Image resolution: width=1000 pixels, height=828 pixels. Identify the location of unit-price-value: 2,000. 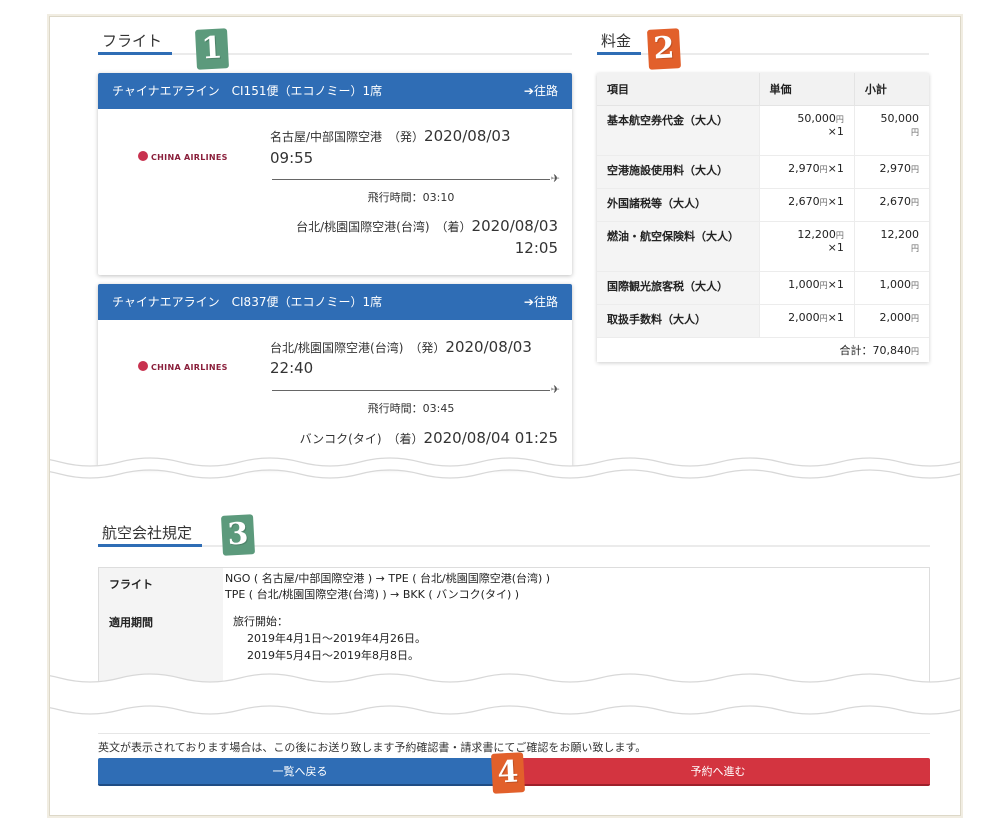
(804, 317).